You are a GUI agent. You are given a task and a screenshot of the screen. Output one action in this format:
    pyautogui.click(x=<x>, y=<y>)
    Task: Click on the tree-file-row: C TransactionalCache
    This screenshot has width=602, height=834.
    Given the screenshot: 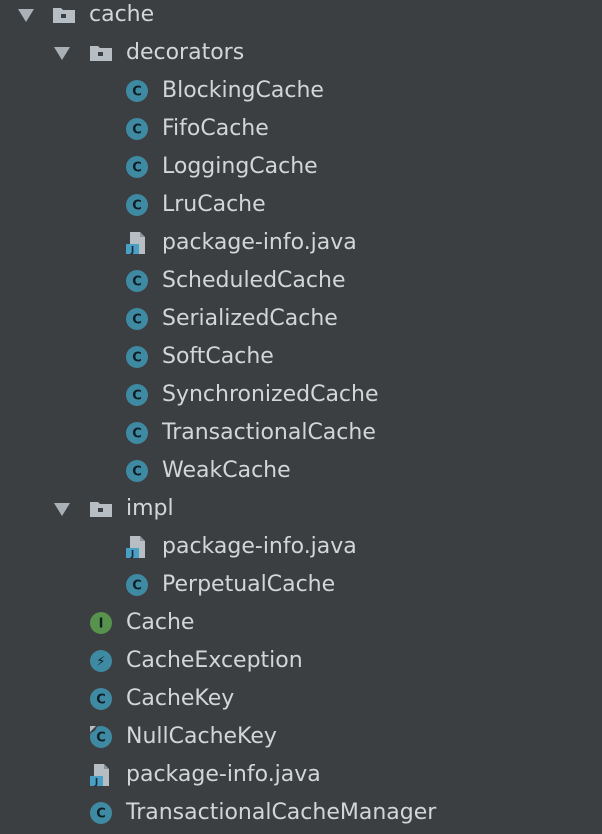 What is the action you would take?
    pyautogui.click(x=301, y=433)
    